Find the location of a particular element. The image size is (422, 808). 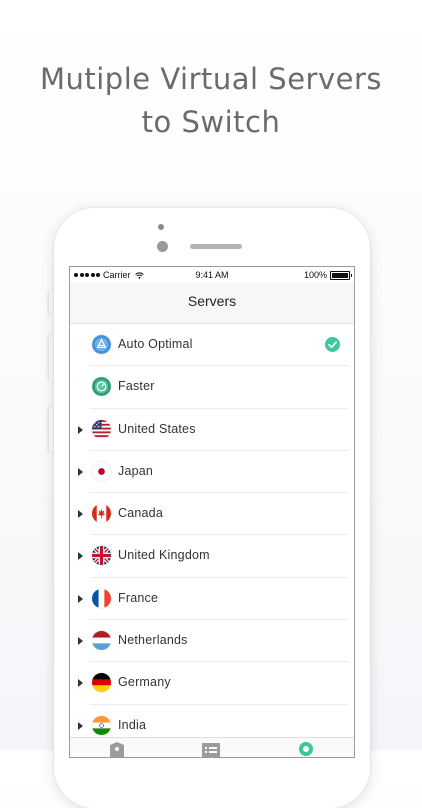

server-label: Auto Optimal is located at coordinates (155, 344).